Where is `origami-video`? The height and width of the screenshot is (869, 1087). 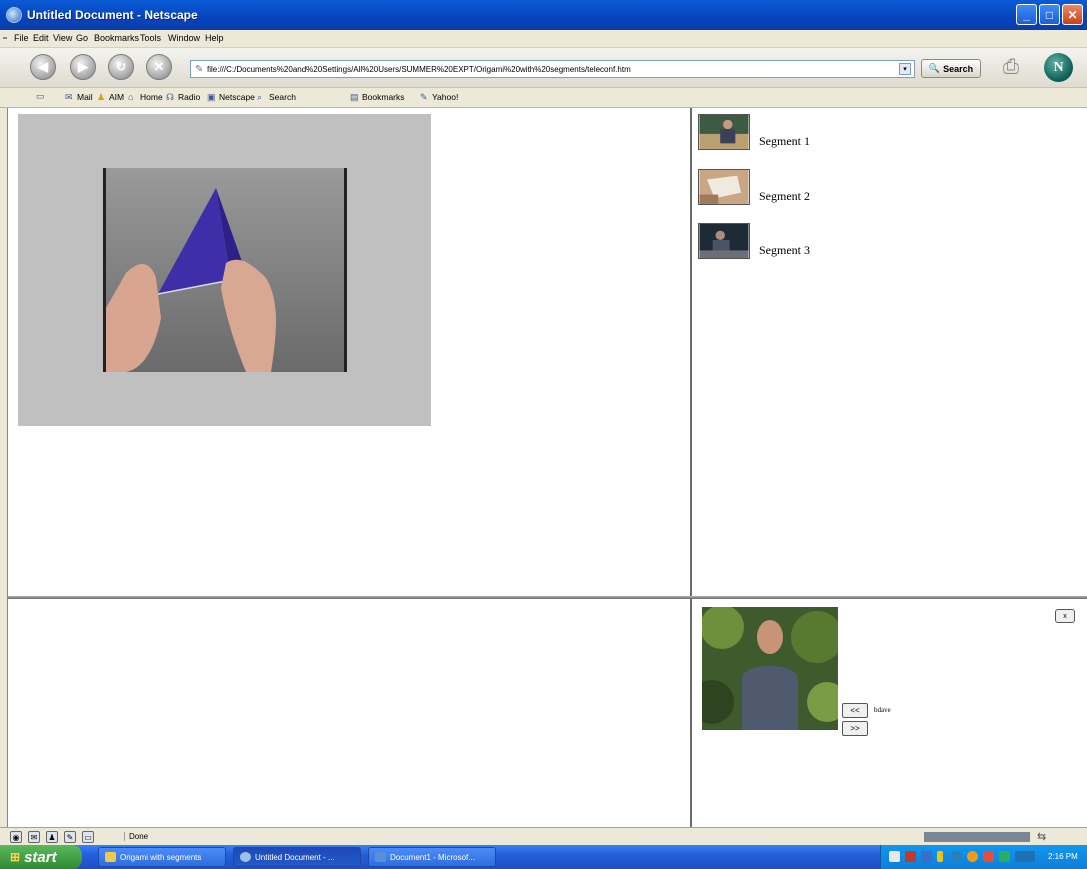
origami-video is located at coordinates (225, 270).